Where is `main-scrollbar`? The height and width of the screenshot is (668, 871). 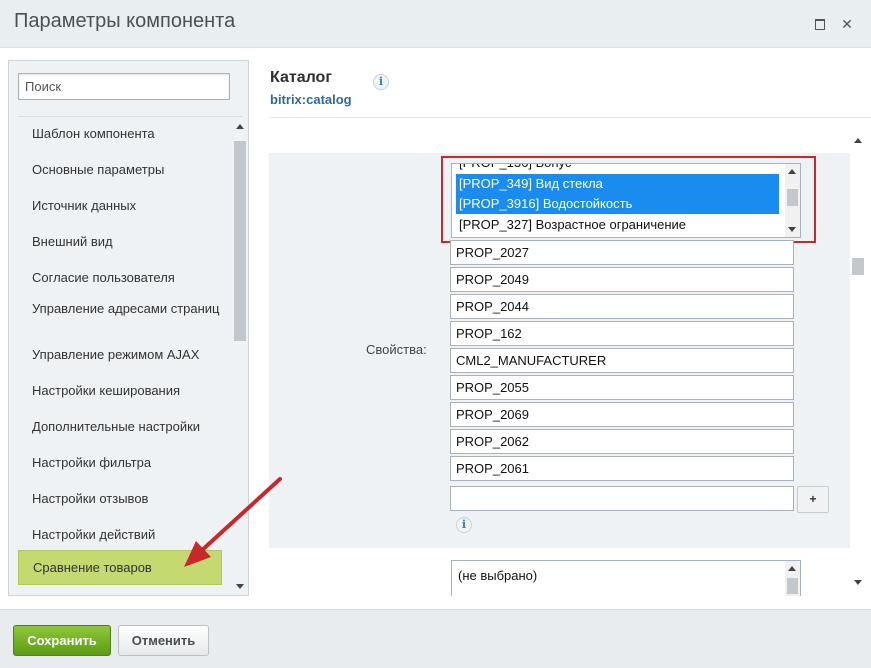 main-scrollbar is located at coordinates (858, 361).